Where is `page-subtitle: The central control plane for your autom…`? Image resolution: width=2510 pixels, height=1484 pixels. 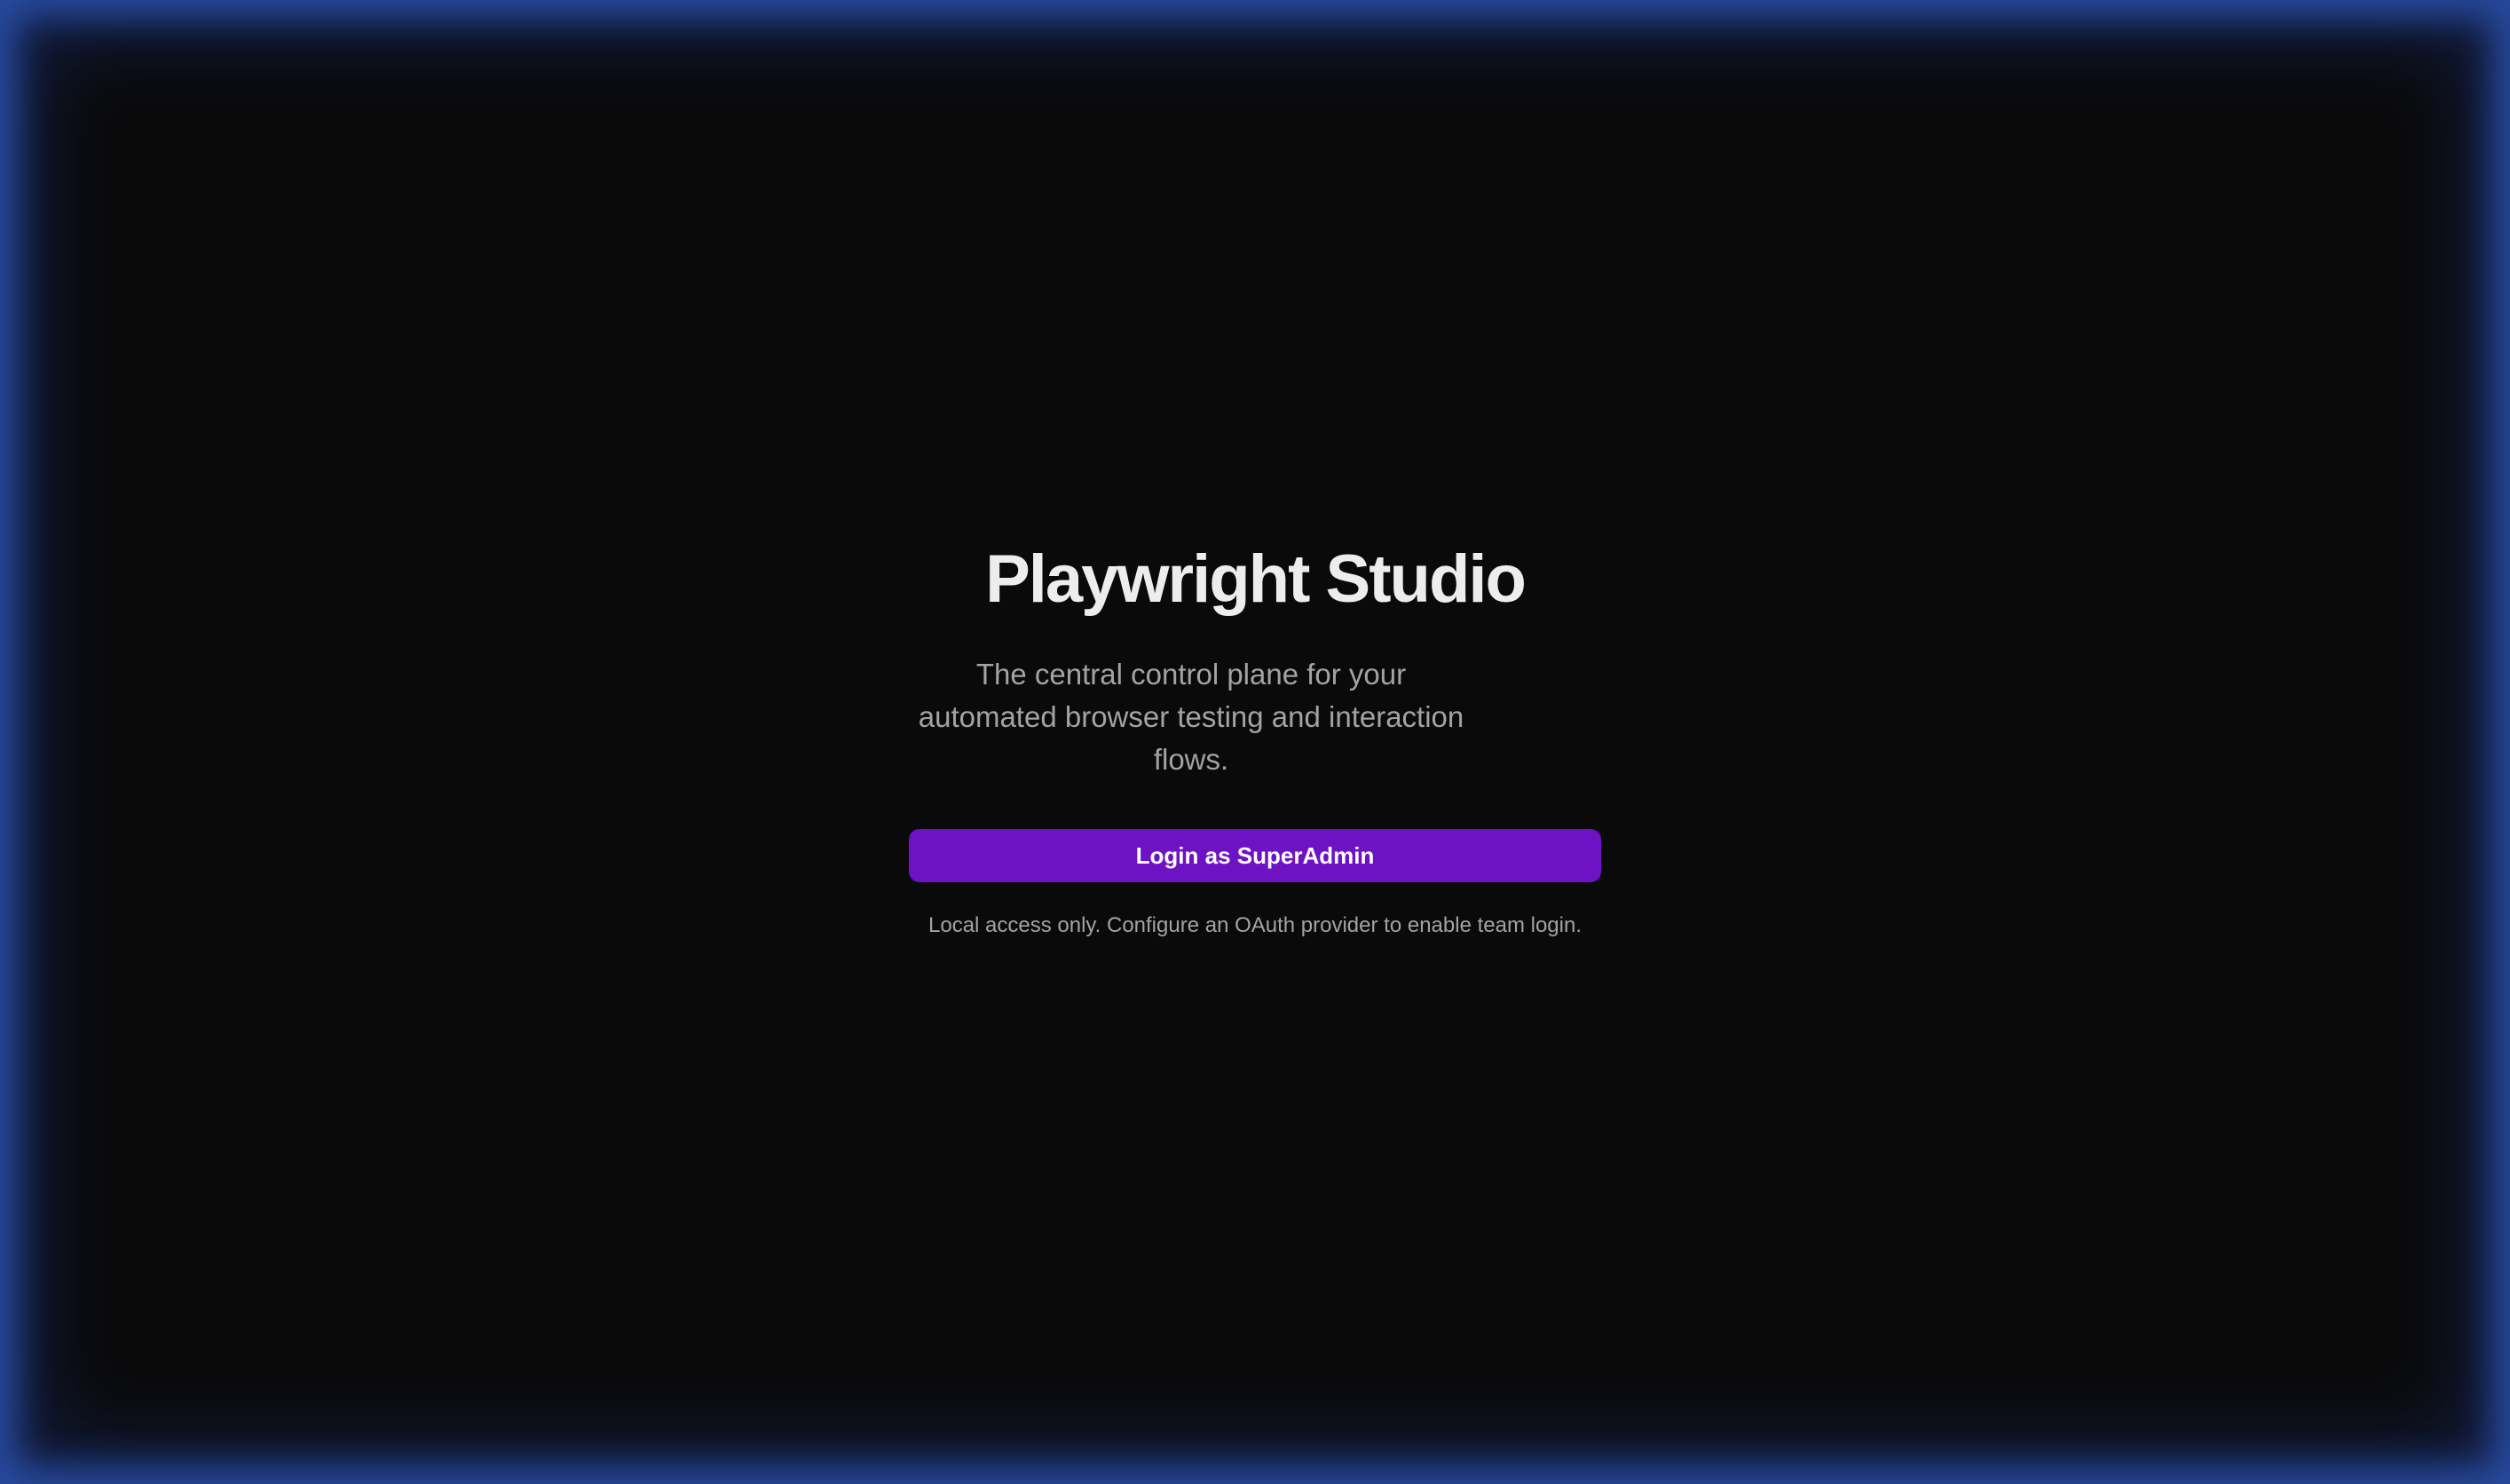
page-subtitle: The central control plane for your autom… is located at coordinates (1191, 717).